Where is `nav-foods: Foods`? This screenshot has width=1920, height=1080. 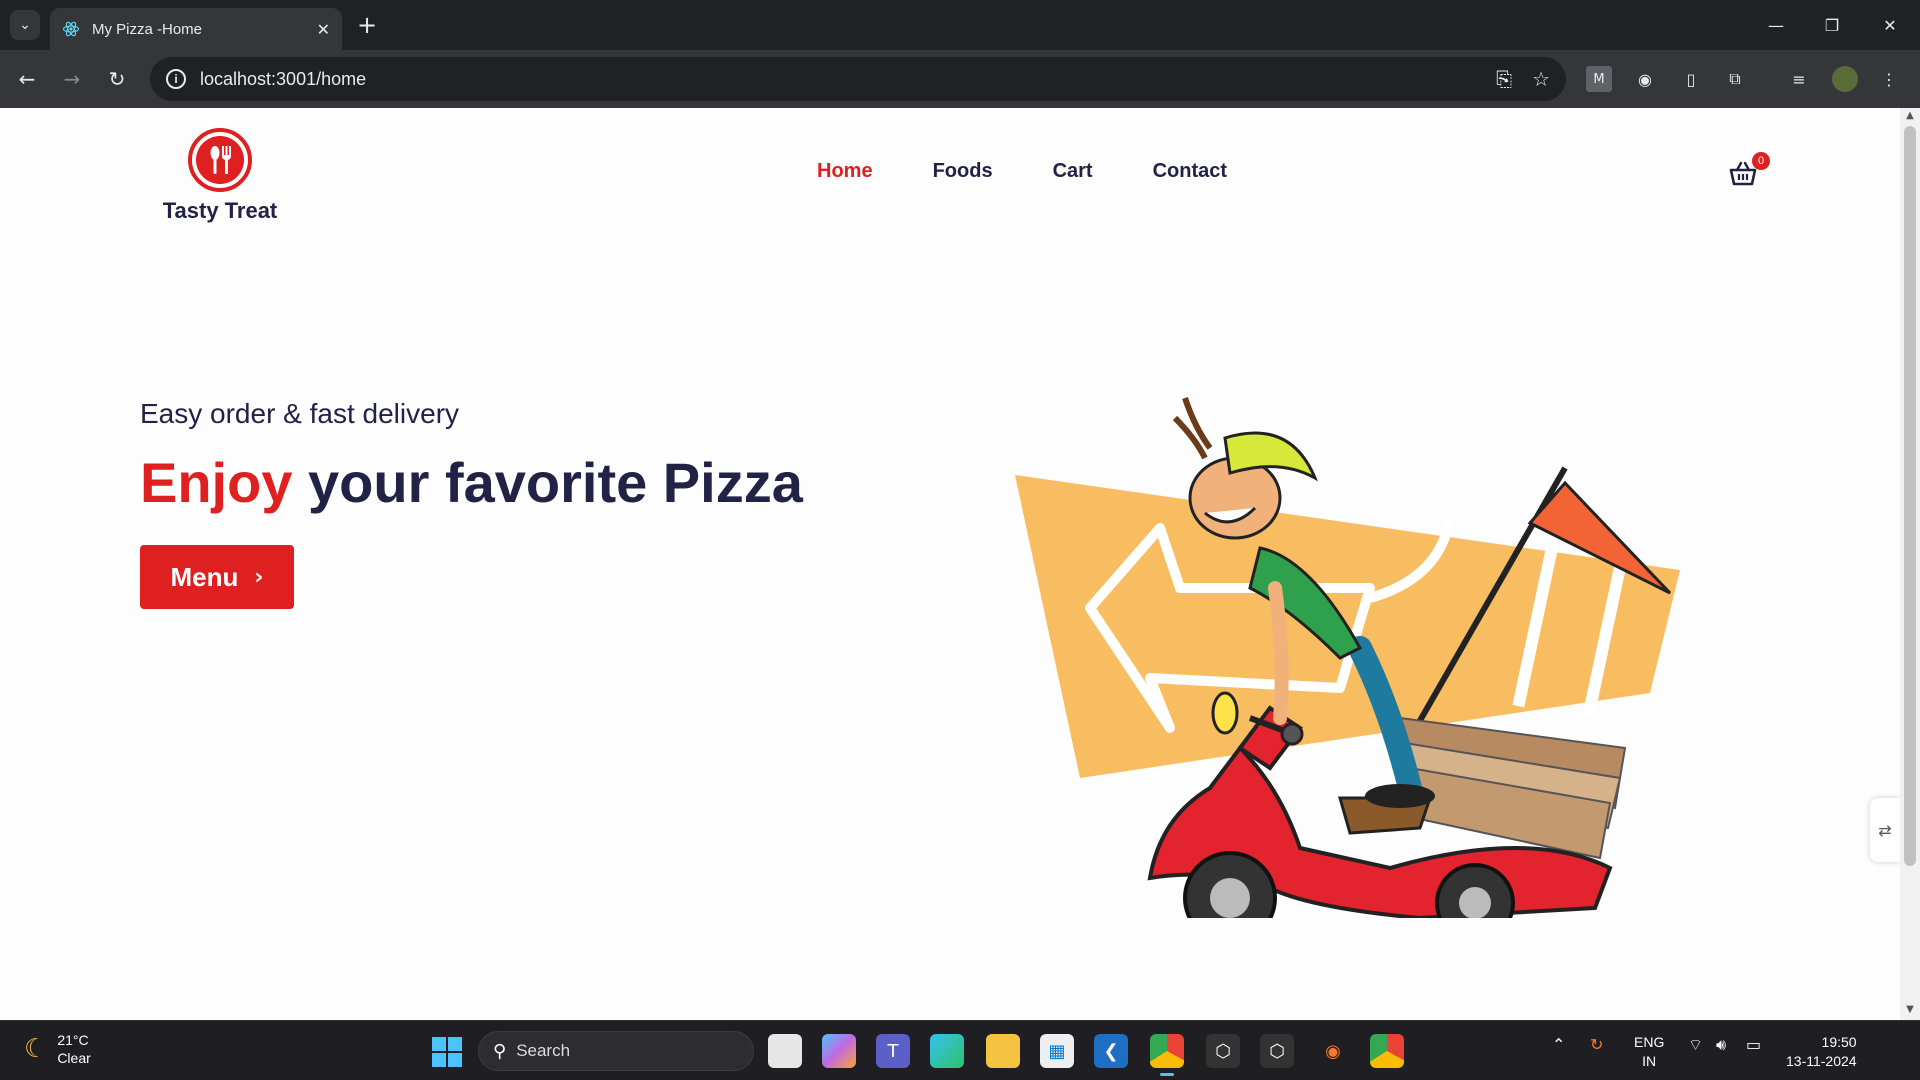
nav-foods: Foods is located at coordinates (963, 171).